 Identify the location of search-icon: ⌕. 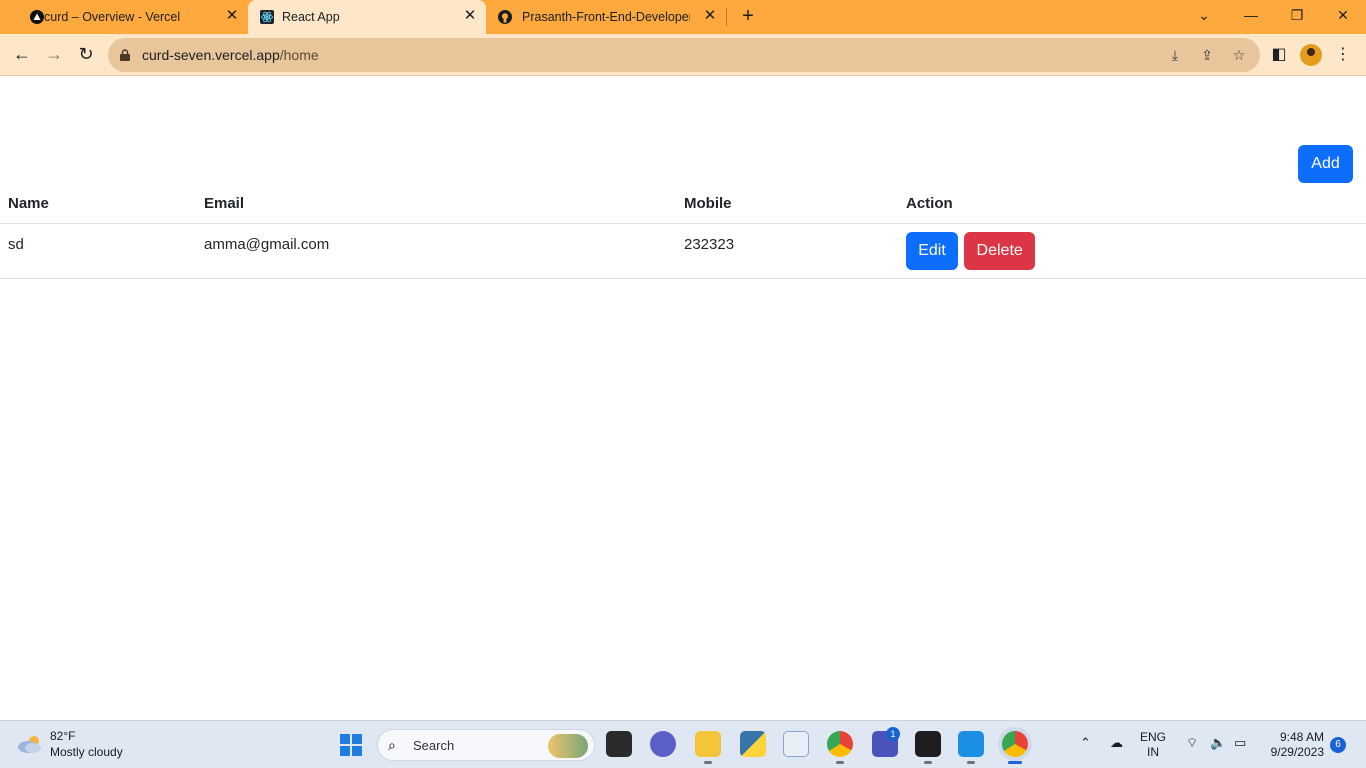
(392, 745).